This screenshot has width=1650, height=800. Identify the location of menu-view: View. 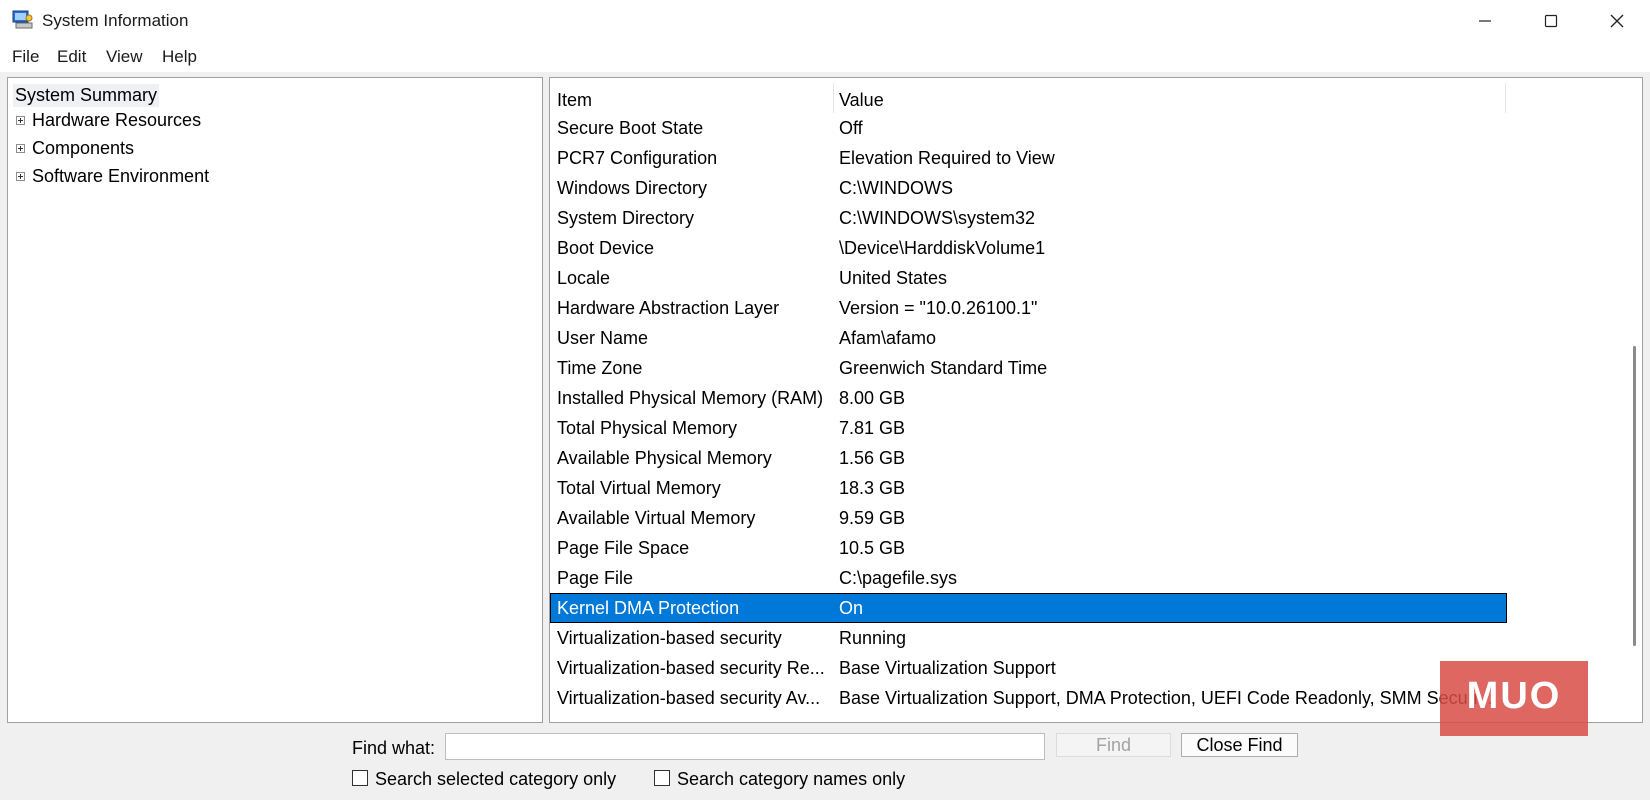
(124, 57).